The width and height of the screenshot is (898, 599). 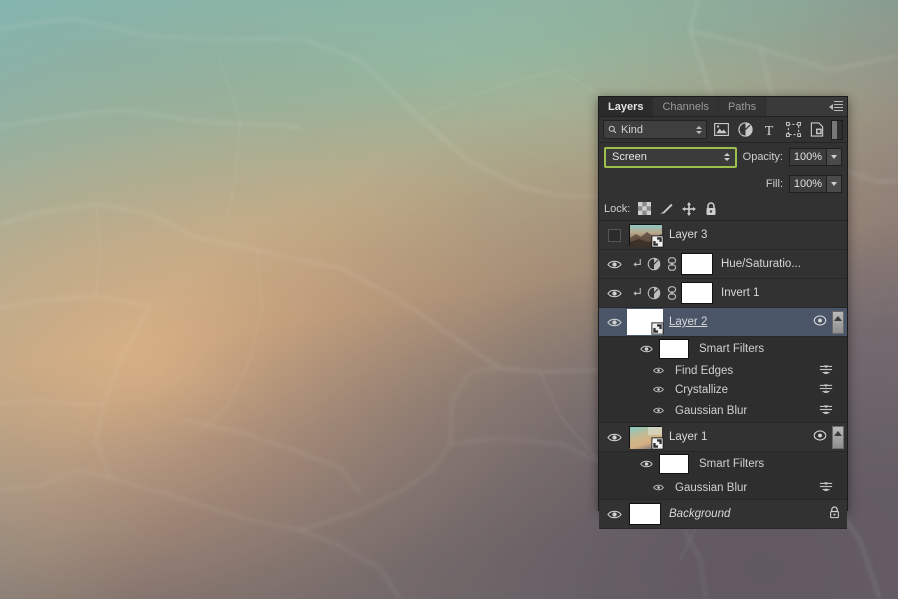 I want to click on pixel-layer-filter-icon, so click(x=721, y=130).